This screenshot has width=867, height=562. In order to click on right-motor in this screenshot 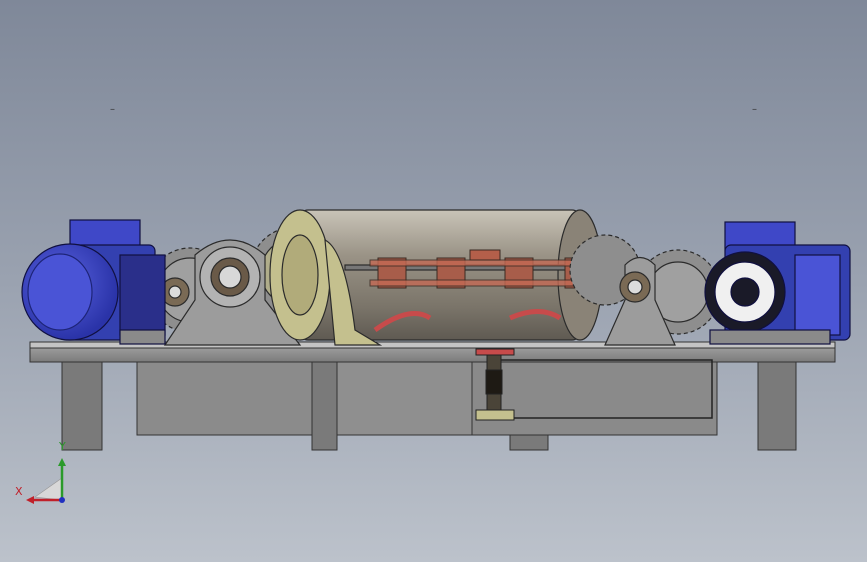, I will do `click(777, 283)`.